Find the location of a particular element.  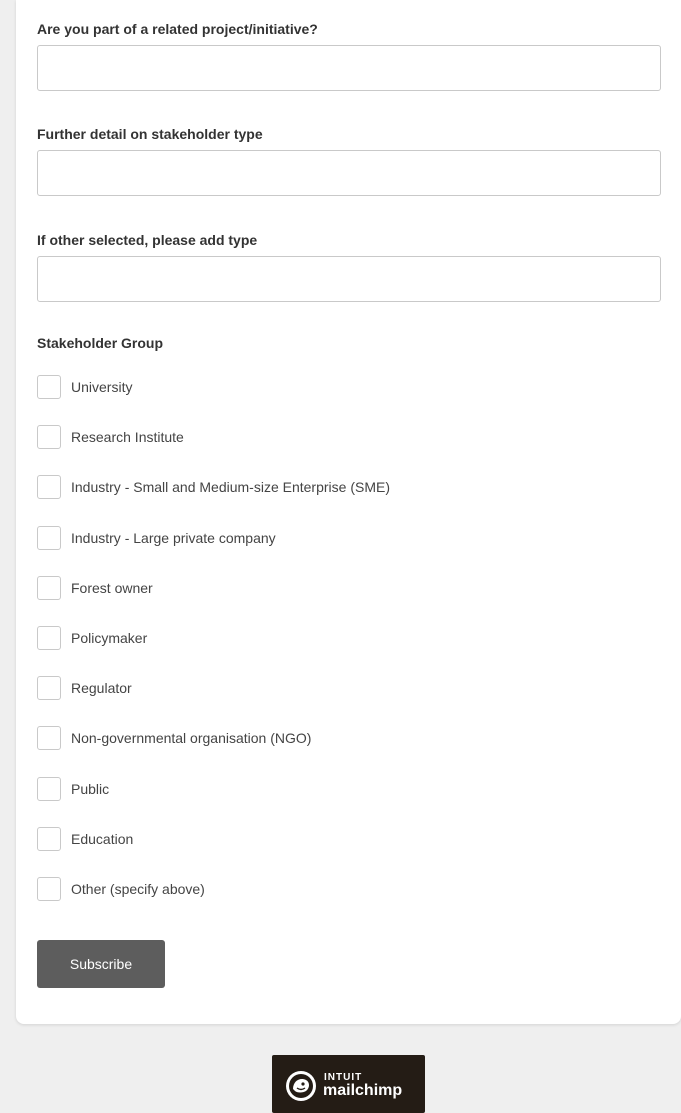

checkbox-ngo is located at coordinates (49, 738).